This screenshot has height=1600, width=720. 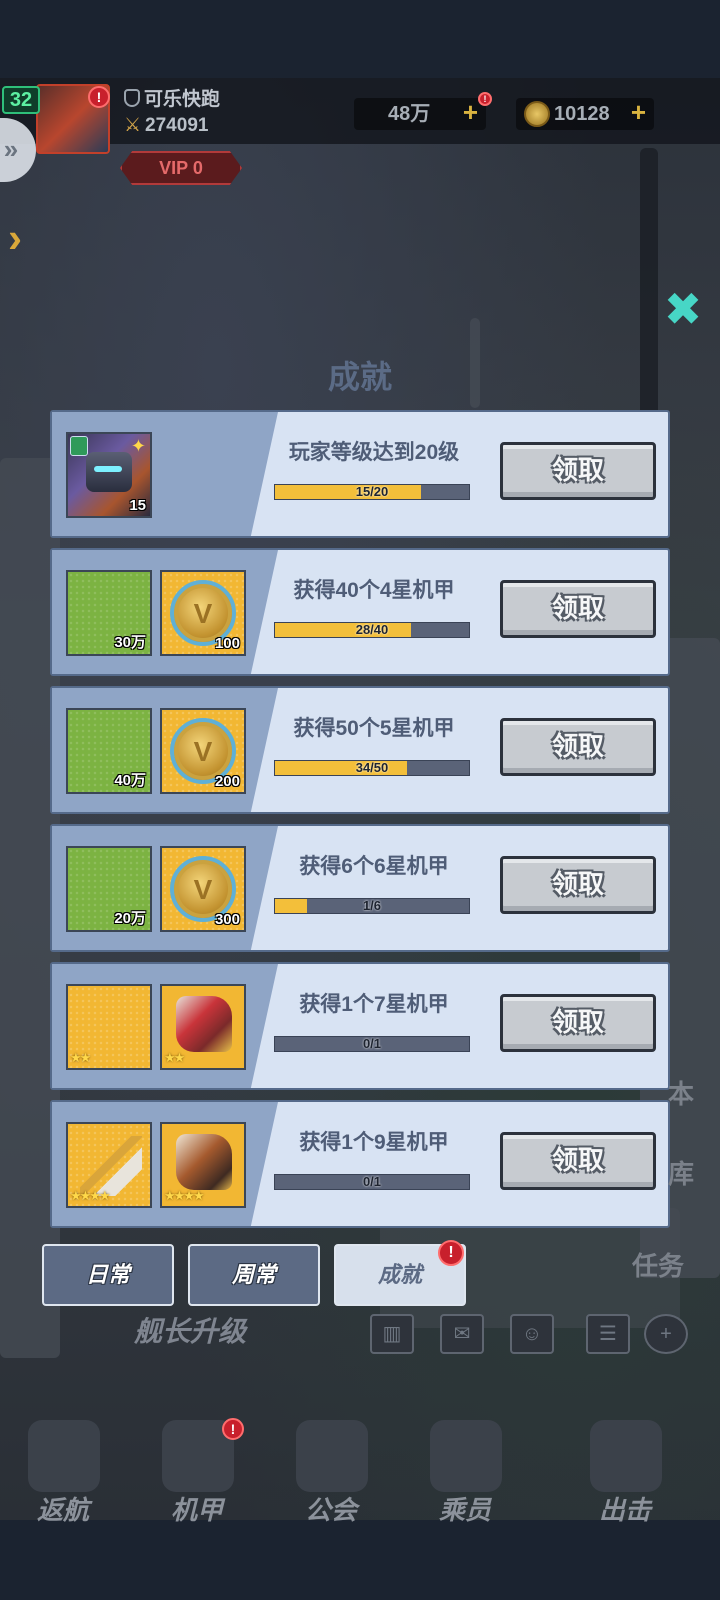 What do you see at coordinates (683, 309) in the screenshot?
I see `close-icon: ✖` at bounding box center [683, 309].